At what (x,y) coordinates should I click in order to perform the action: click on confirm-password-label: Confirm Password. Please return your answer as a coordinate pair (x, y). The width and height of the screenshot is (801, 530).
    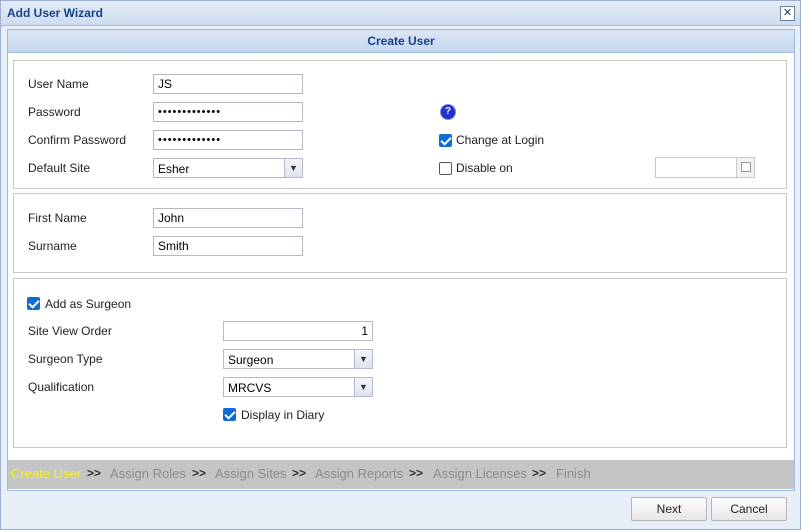
    Looking at the image, I should click on (77, 140).